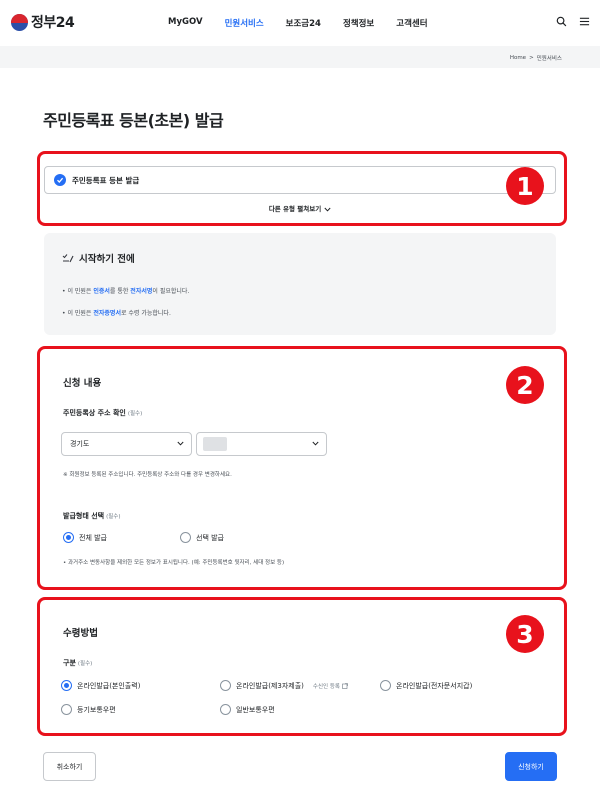 This screenshot has width=600, height=793. I want to click on info-line-e-cert: • 이 민원은 전자증명서로 수령 가능합니다., so click(116, 313).